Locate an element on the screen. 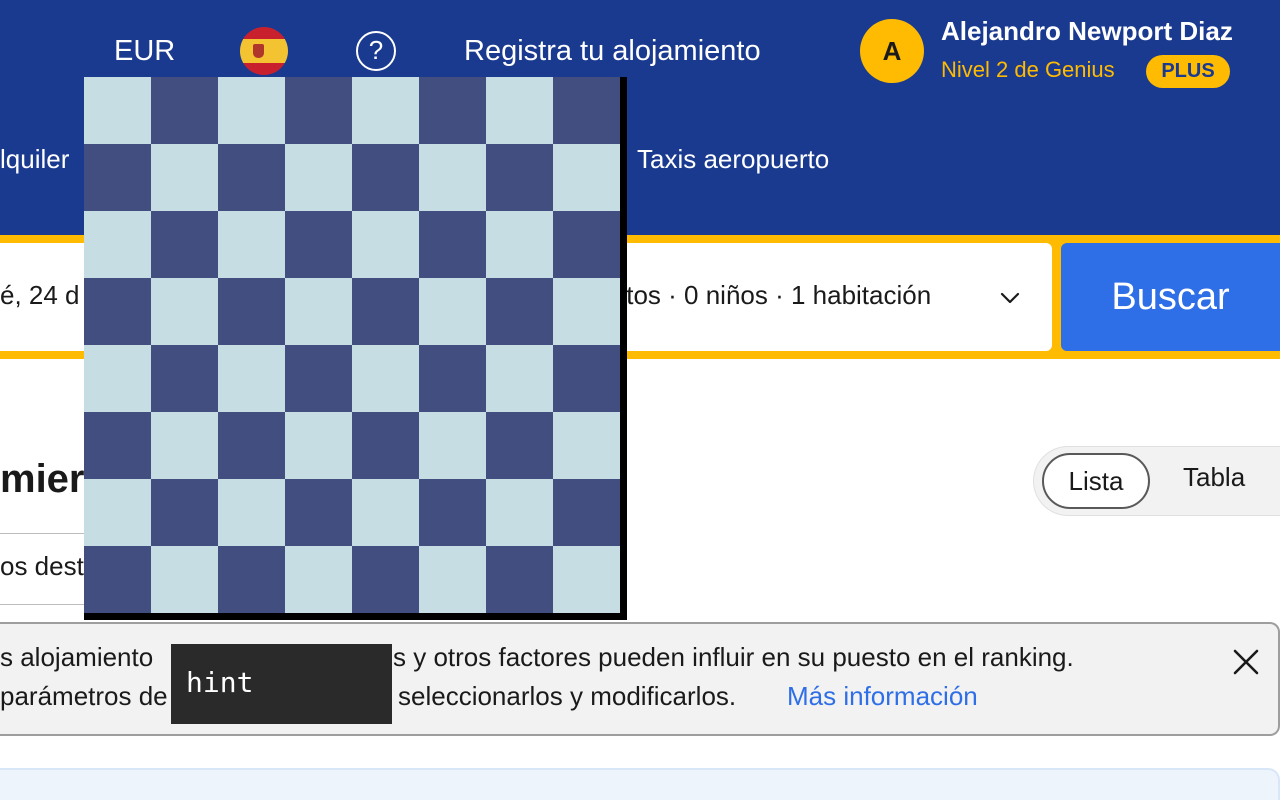 The height and width of the screenshot is (800, 1280). dates-field: é, 24 d is located at coordinates (40, 295).